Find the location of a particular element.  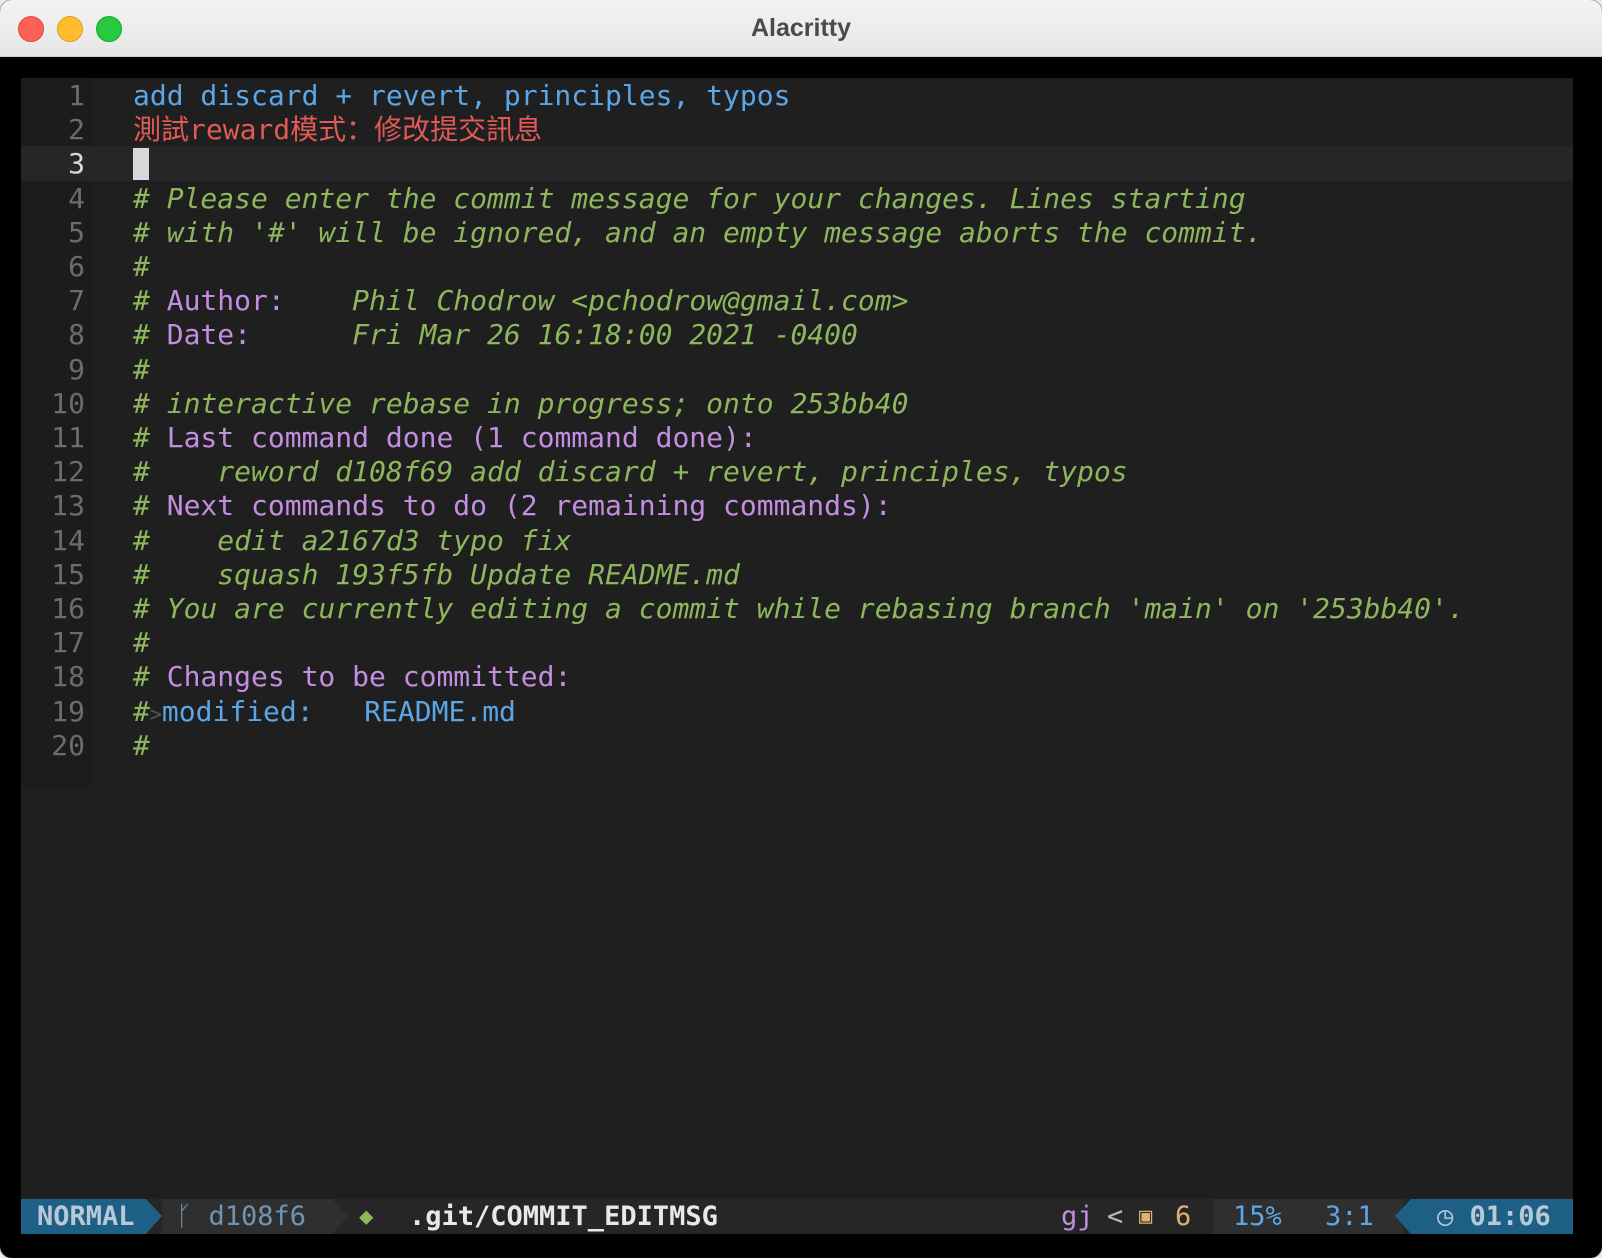

title-bar: Alacritty is located at coordinates (801, 28).